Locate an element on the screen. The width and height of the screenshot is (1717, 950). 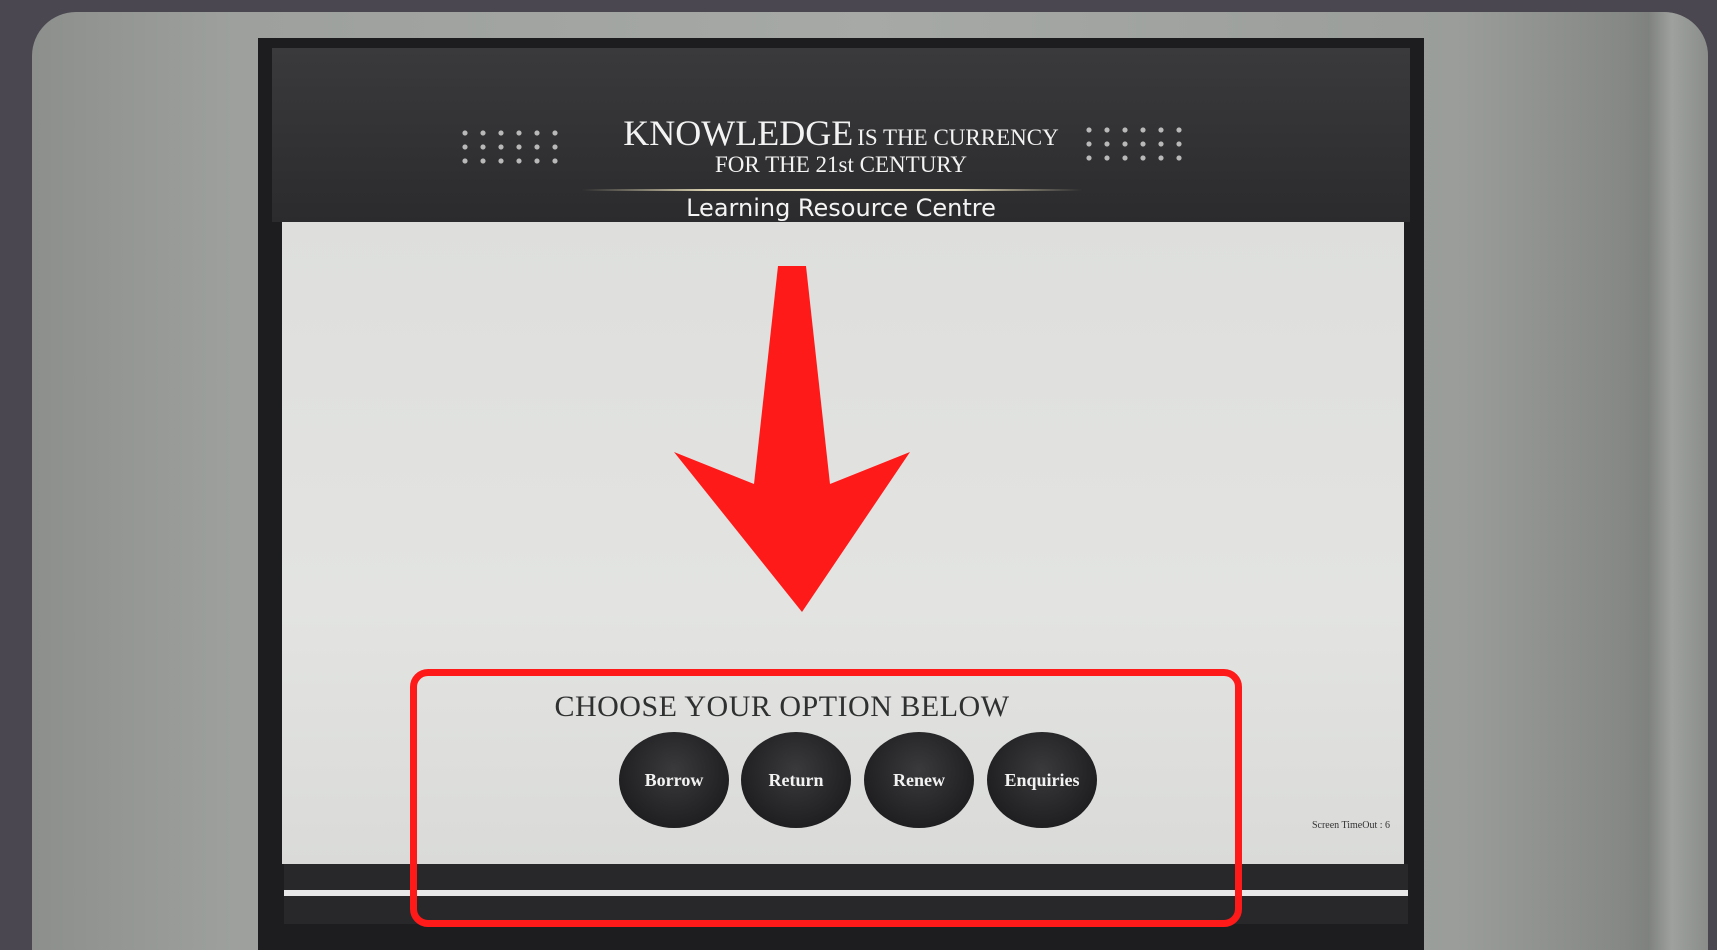
options-highlight-box is located at coordinates (826, 798).